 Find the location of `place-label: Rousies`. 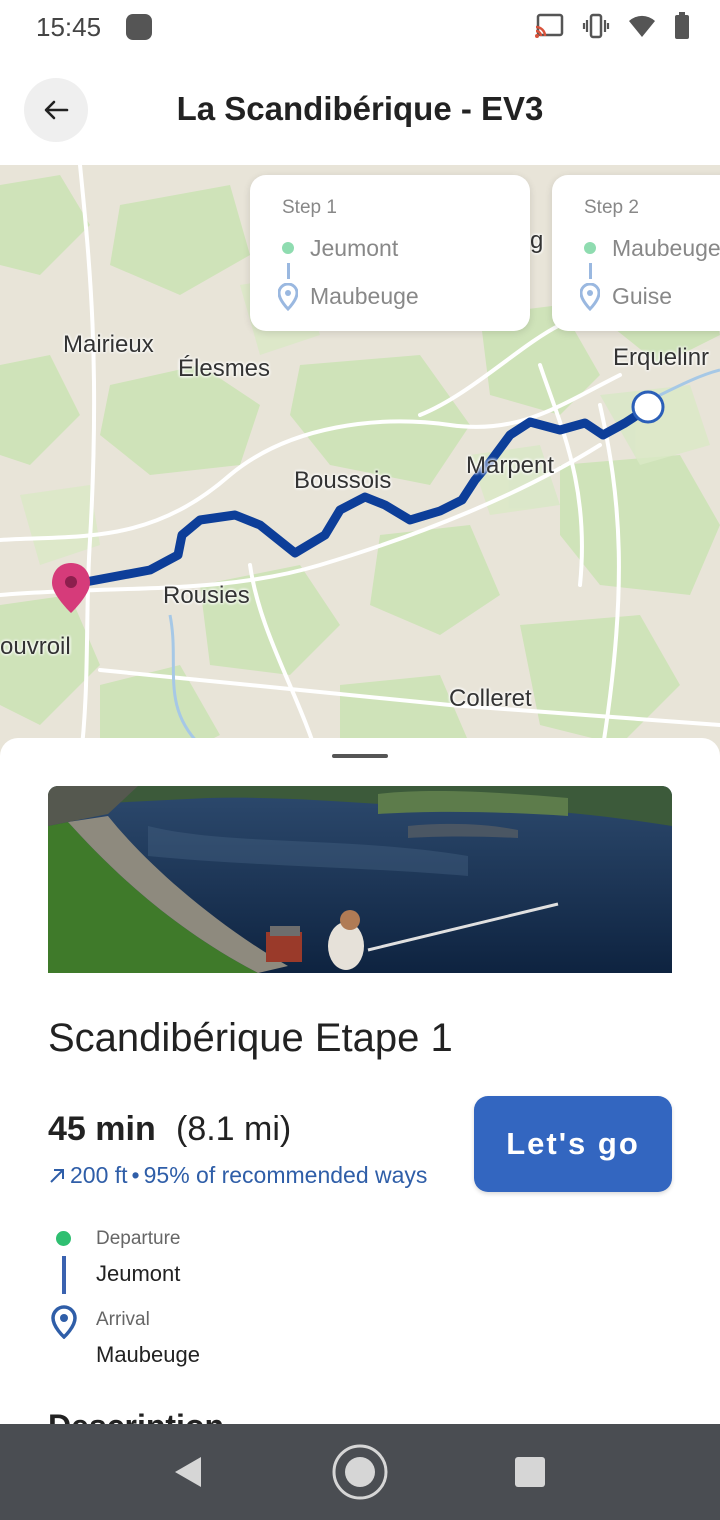

place-label: Rousies is located at coordinates (206, 595).